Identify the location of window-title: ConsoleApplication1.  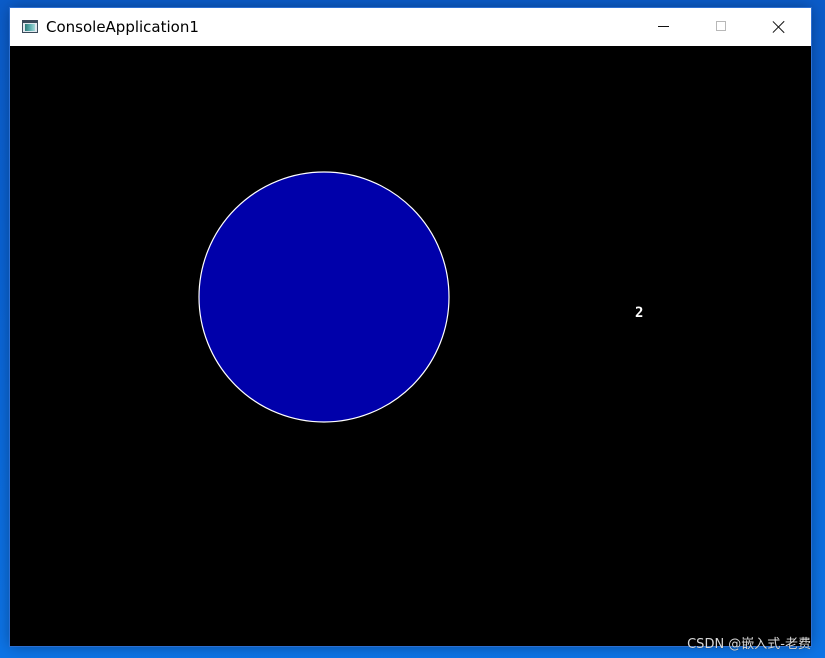
(122, 27).